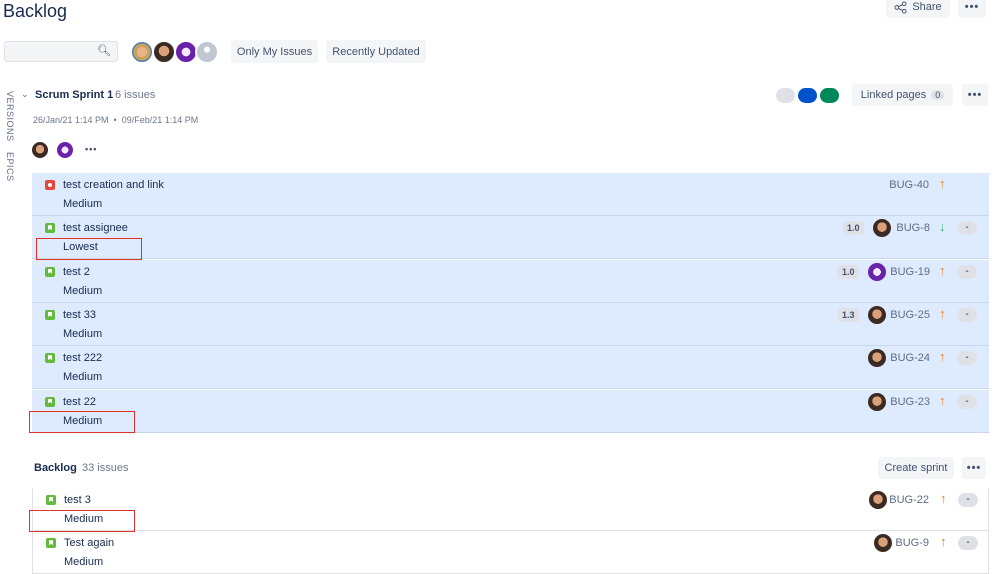 Image resolution: width=999 pixels, height=574 pixels. What do you see at coordinates (105, 468) in the screenshot?
I see `backlog-issue-count: 33 issues` at bounding box center [105, 468].